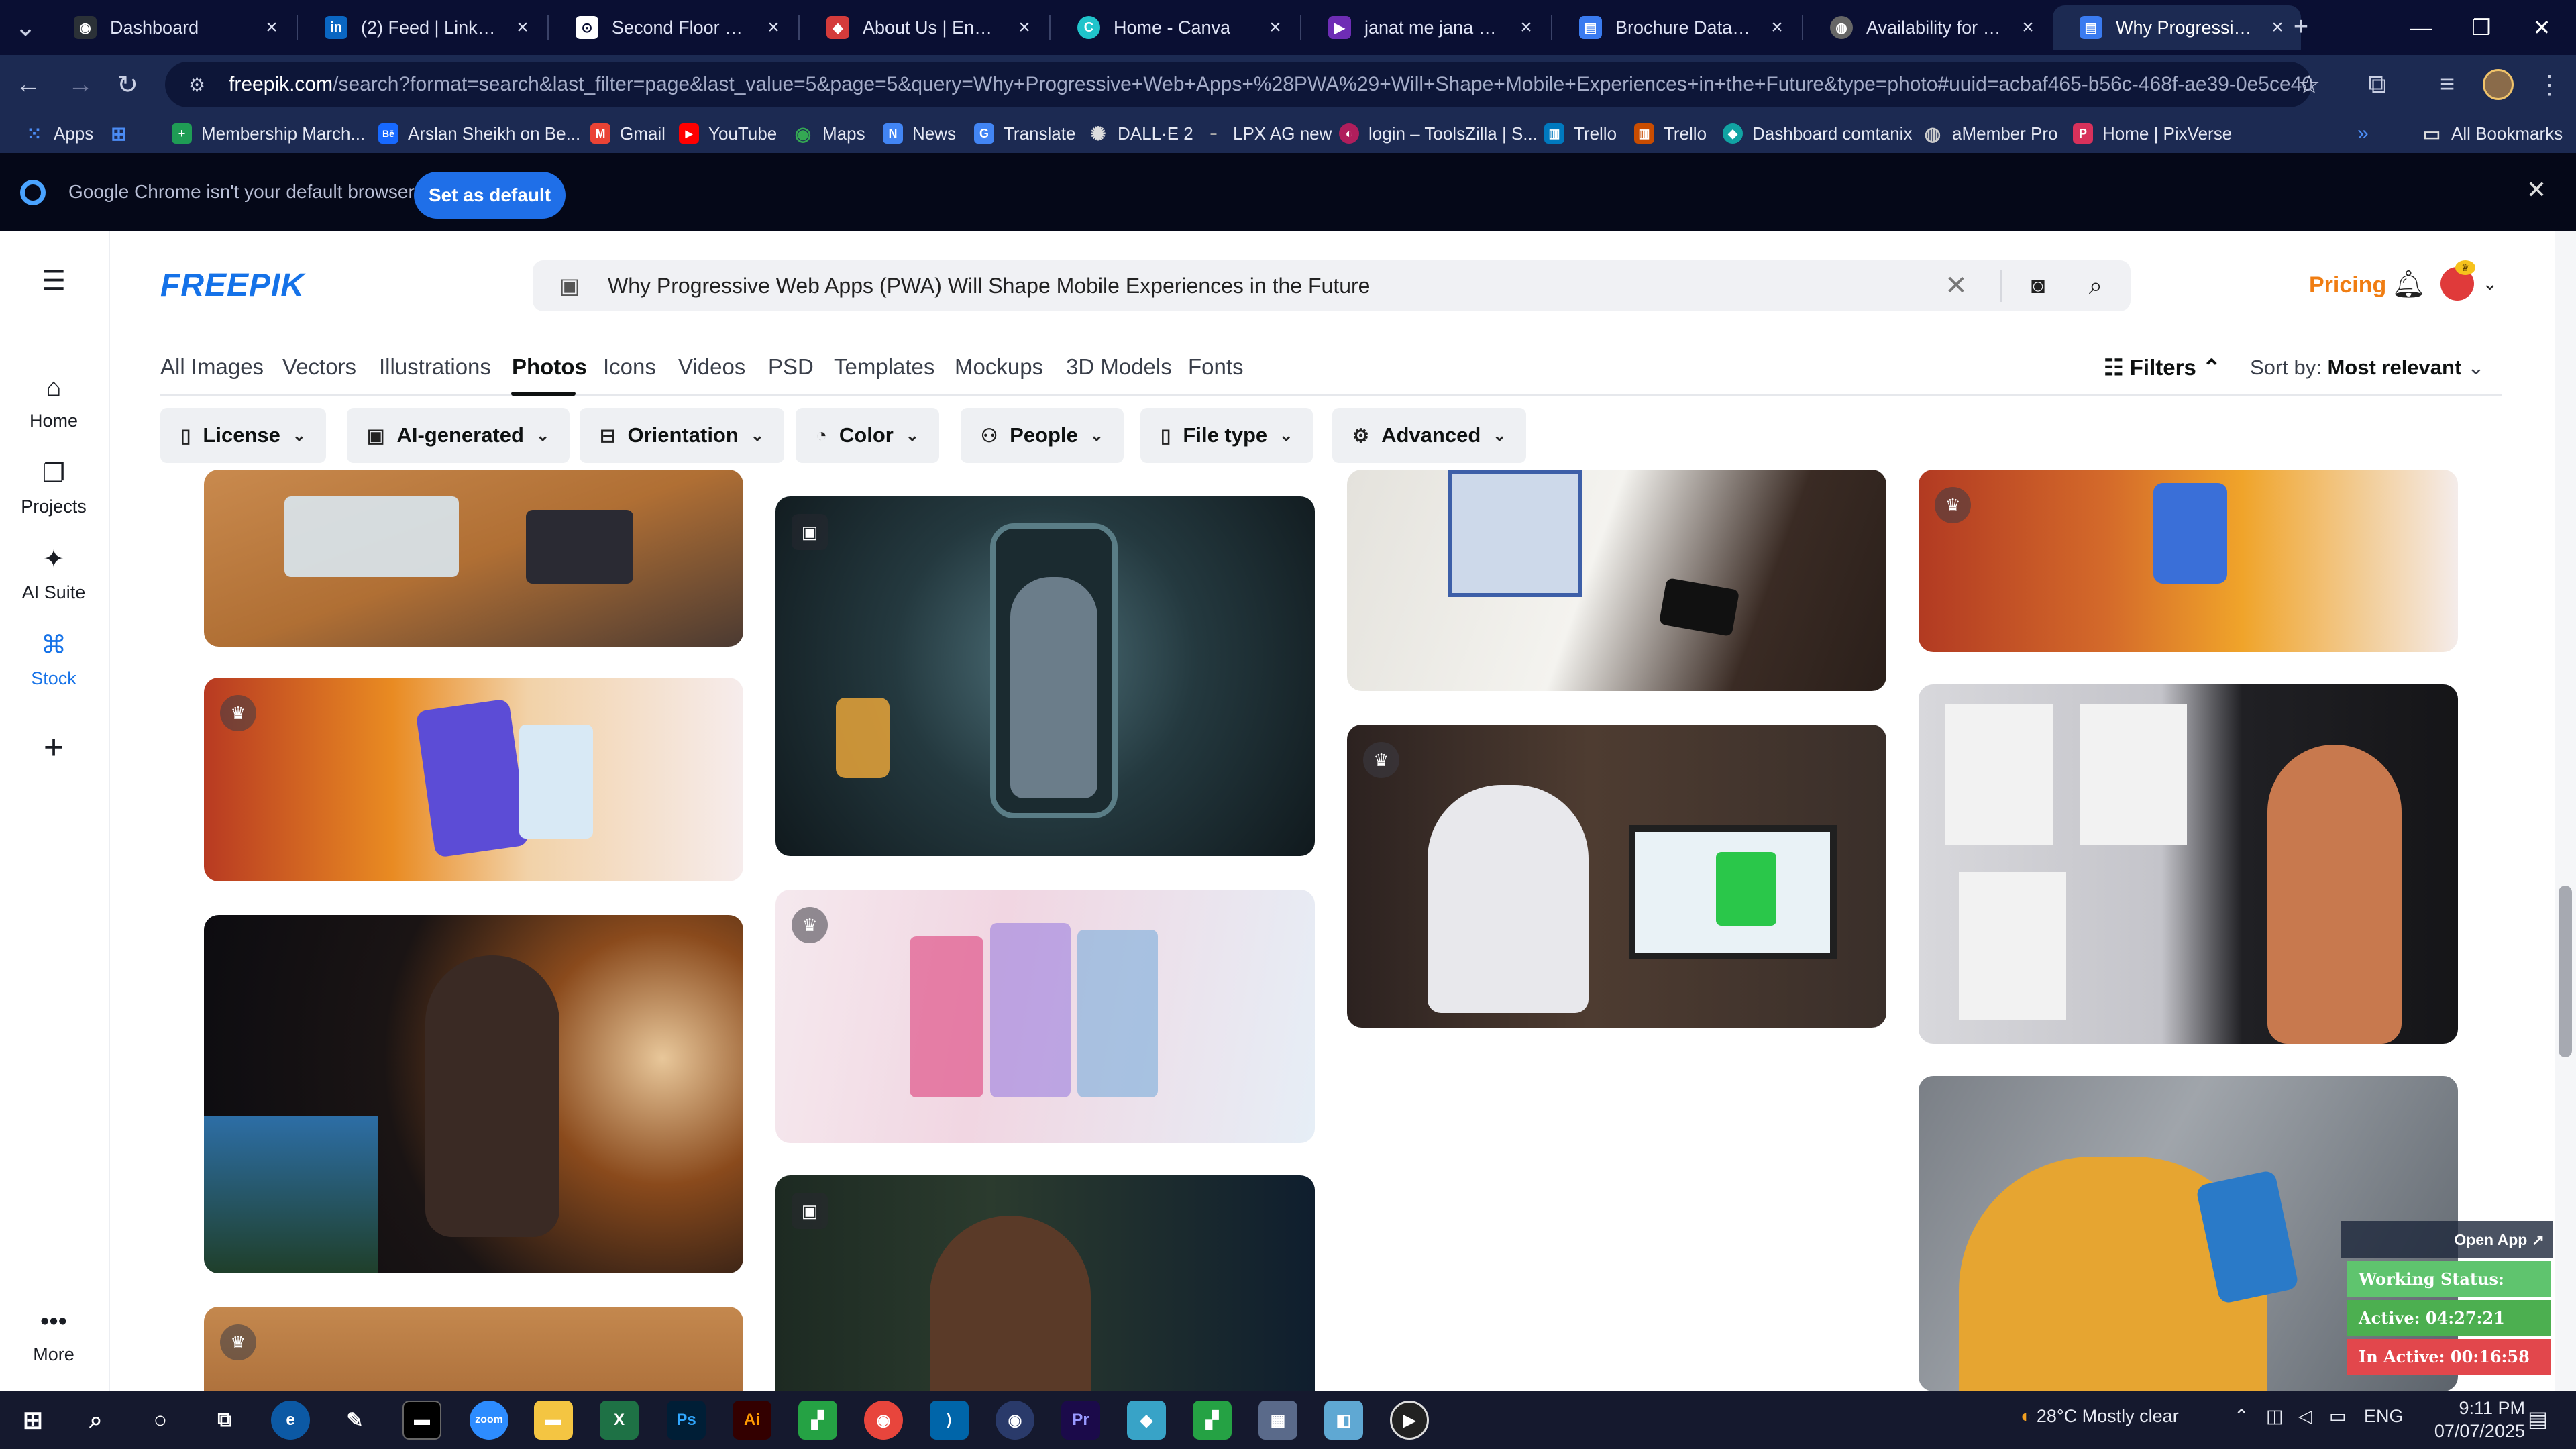  I want to click on volume-icon: ◁, so click(2305, 1416).